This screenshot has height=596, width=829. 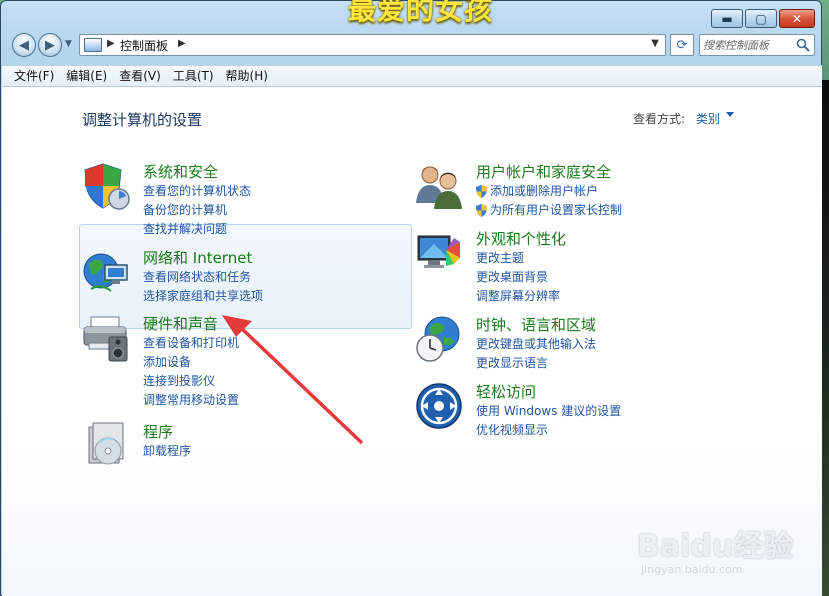 I want to click on refresh-button: ⟳, so click(x=682, y=45).